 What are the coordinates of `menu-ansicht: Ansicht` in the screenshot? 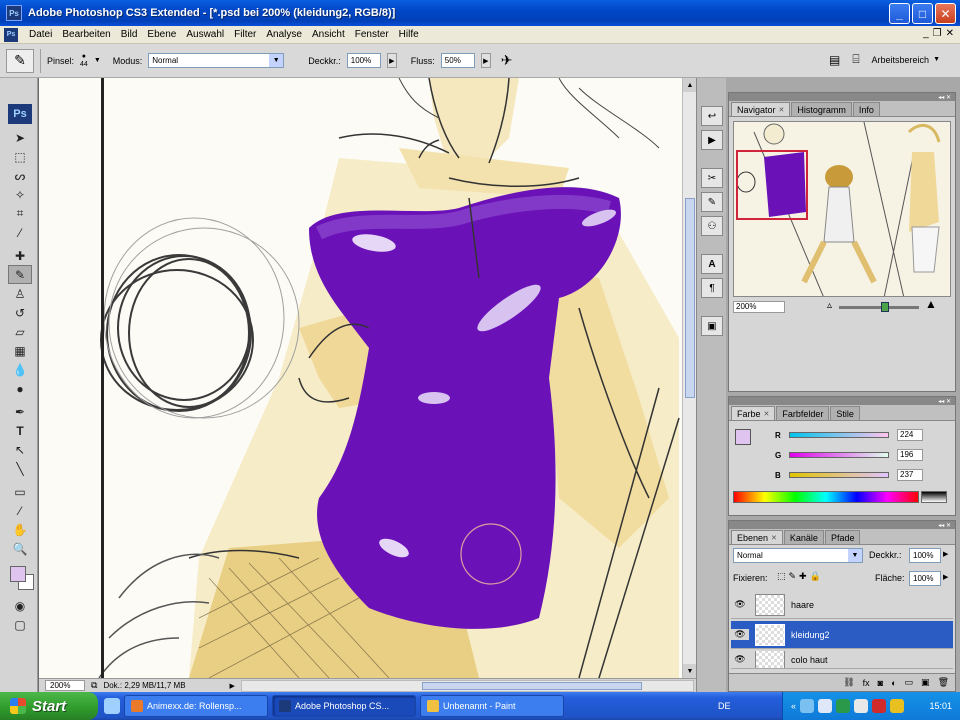 It's located at (328, 34).